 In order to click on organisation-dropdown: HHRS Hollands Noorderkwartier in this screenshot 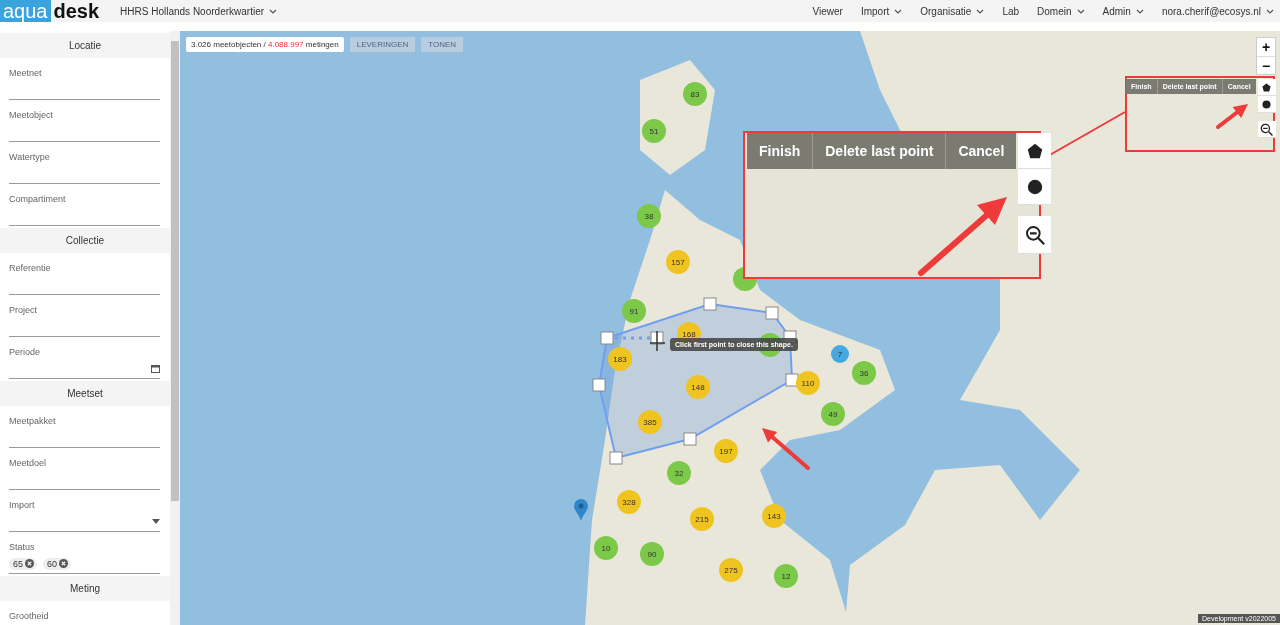, I will do `click(199, 11)`.